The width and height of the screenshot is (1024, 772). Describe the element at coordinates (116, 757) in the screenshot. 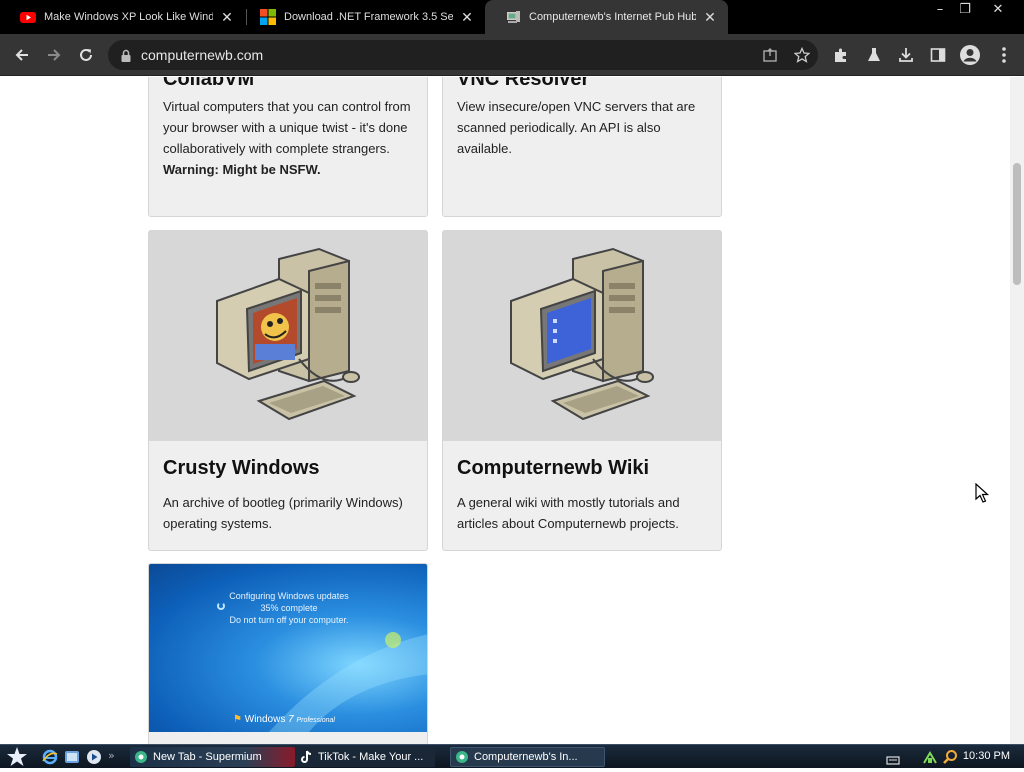

I see `quicklaunch-more-icon: »` at that location.